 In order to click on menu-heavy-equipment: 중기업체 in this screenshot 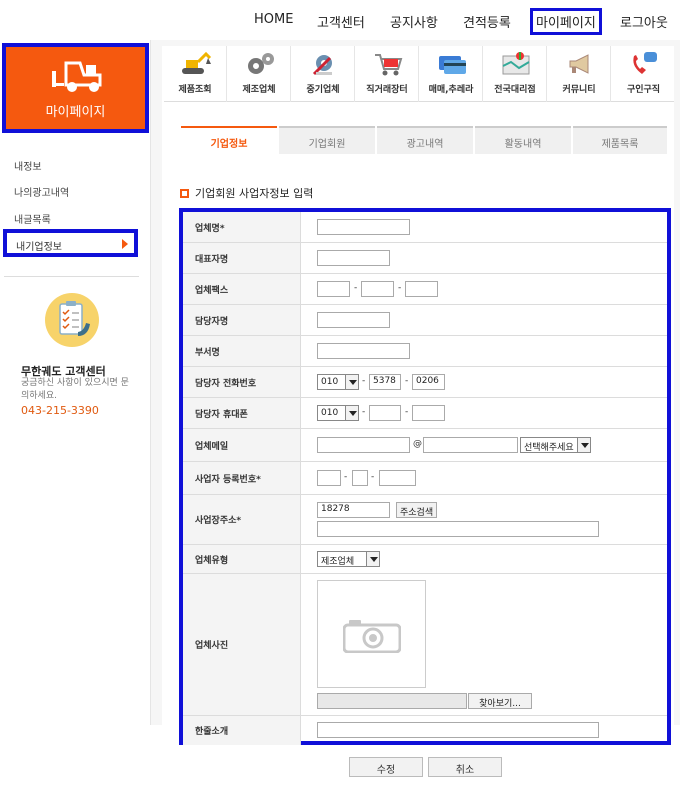, I will do `click(323, 74)`.